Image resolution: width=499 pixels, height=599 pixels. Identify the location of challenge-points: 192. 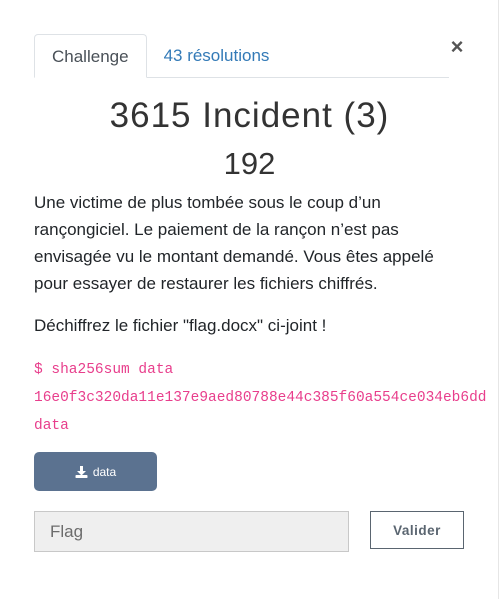
(249, 163).